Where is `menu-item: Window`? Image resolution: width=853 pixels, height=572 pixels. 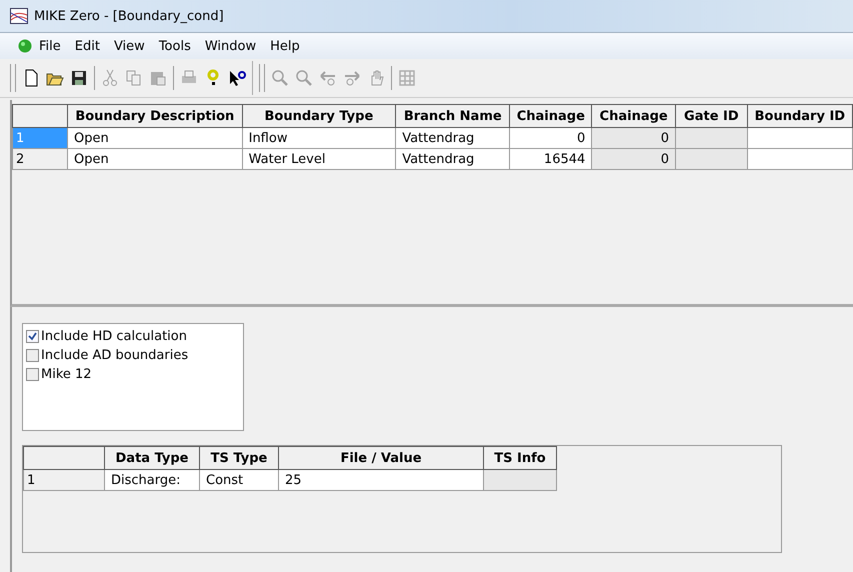 menu-item: Window is located at coordinates (231, 46).